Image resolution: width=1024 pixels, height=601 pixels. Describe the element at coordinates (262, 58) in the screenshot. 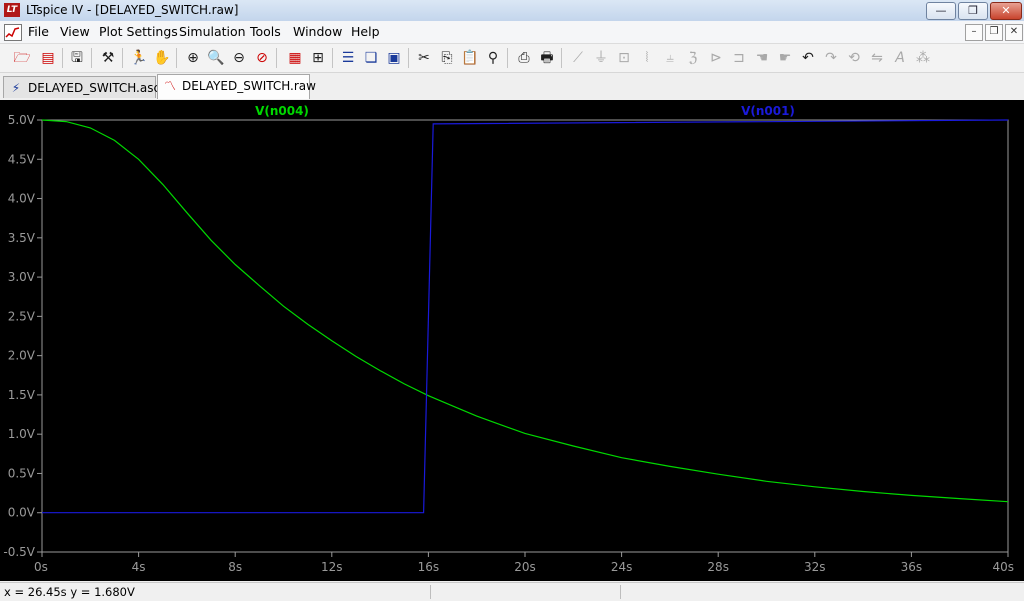

I see `zoom-cancel-icon: ⊘` at that location.